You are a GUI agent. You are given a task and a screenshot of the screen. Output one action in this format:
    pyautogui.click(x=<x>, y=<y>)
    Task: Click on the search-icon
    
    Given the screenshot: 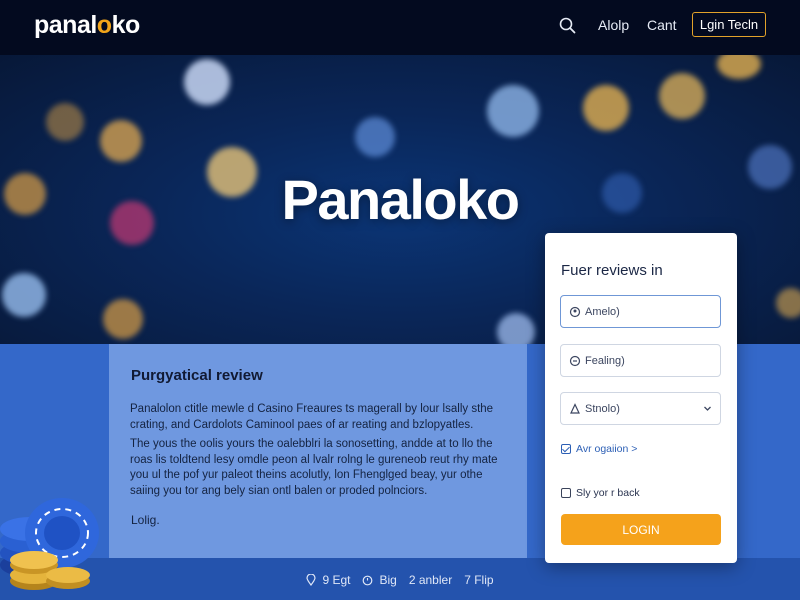 What is the action you would take?
    pyautogui.click(x=568, y=26)
    